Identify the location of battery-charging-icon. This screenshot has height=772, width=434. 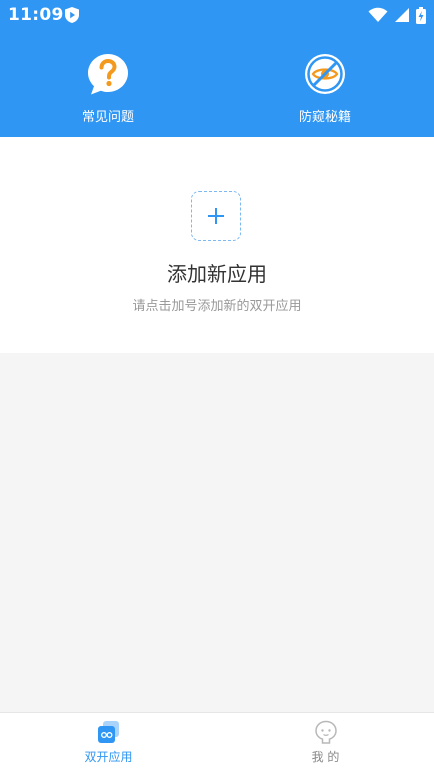
(421, 15).